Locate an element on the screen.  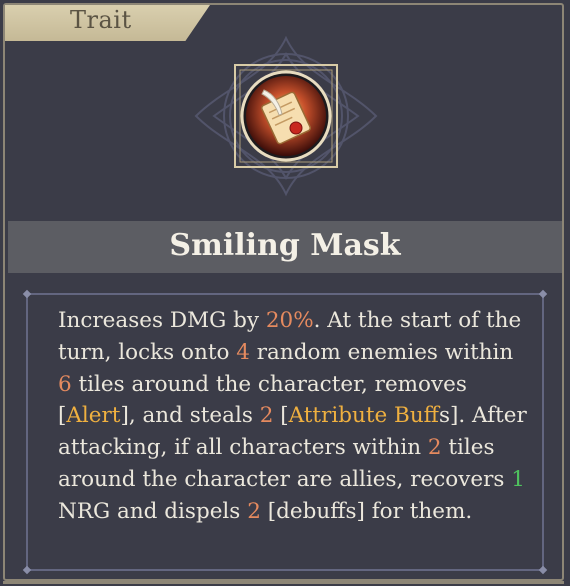
description-text: ], and steals is located at coordinates (190, 416).